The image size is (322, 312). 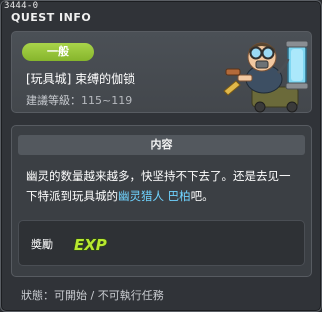 I want to click on recommended-level: 建議等級：115~119, so click(x=79, y=100).